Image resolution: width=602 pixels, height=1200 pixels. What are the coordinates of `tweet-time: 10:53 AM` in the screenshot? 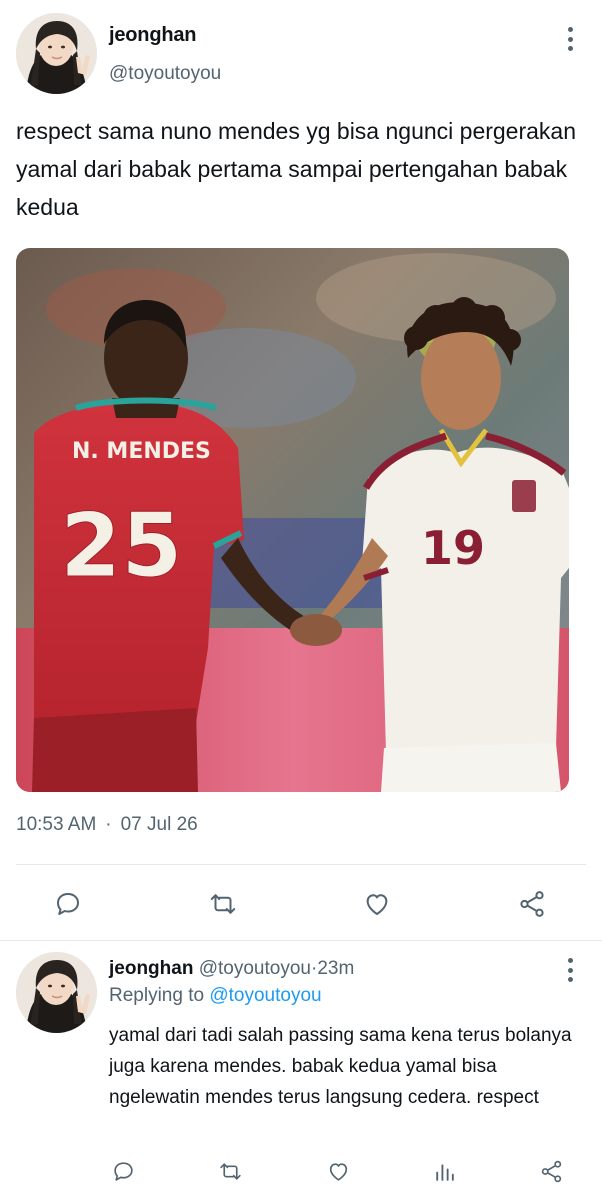 It's located at (56, 824).